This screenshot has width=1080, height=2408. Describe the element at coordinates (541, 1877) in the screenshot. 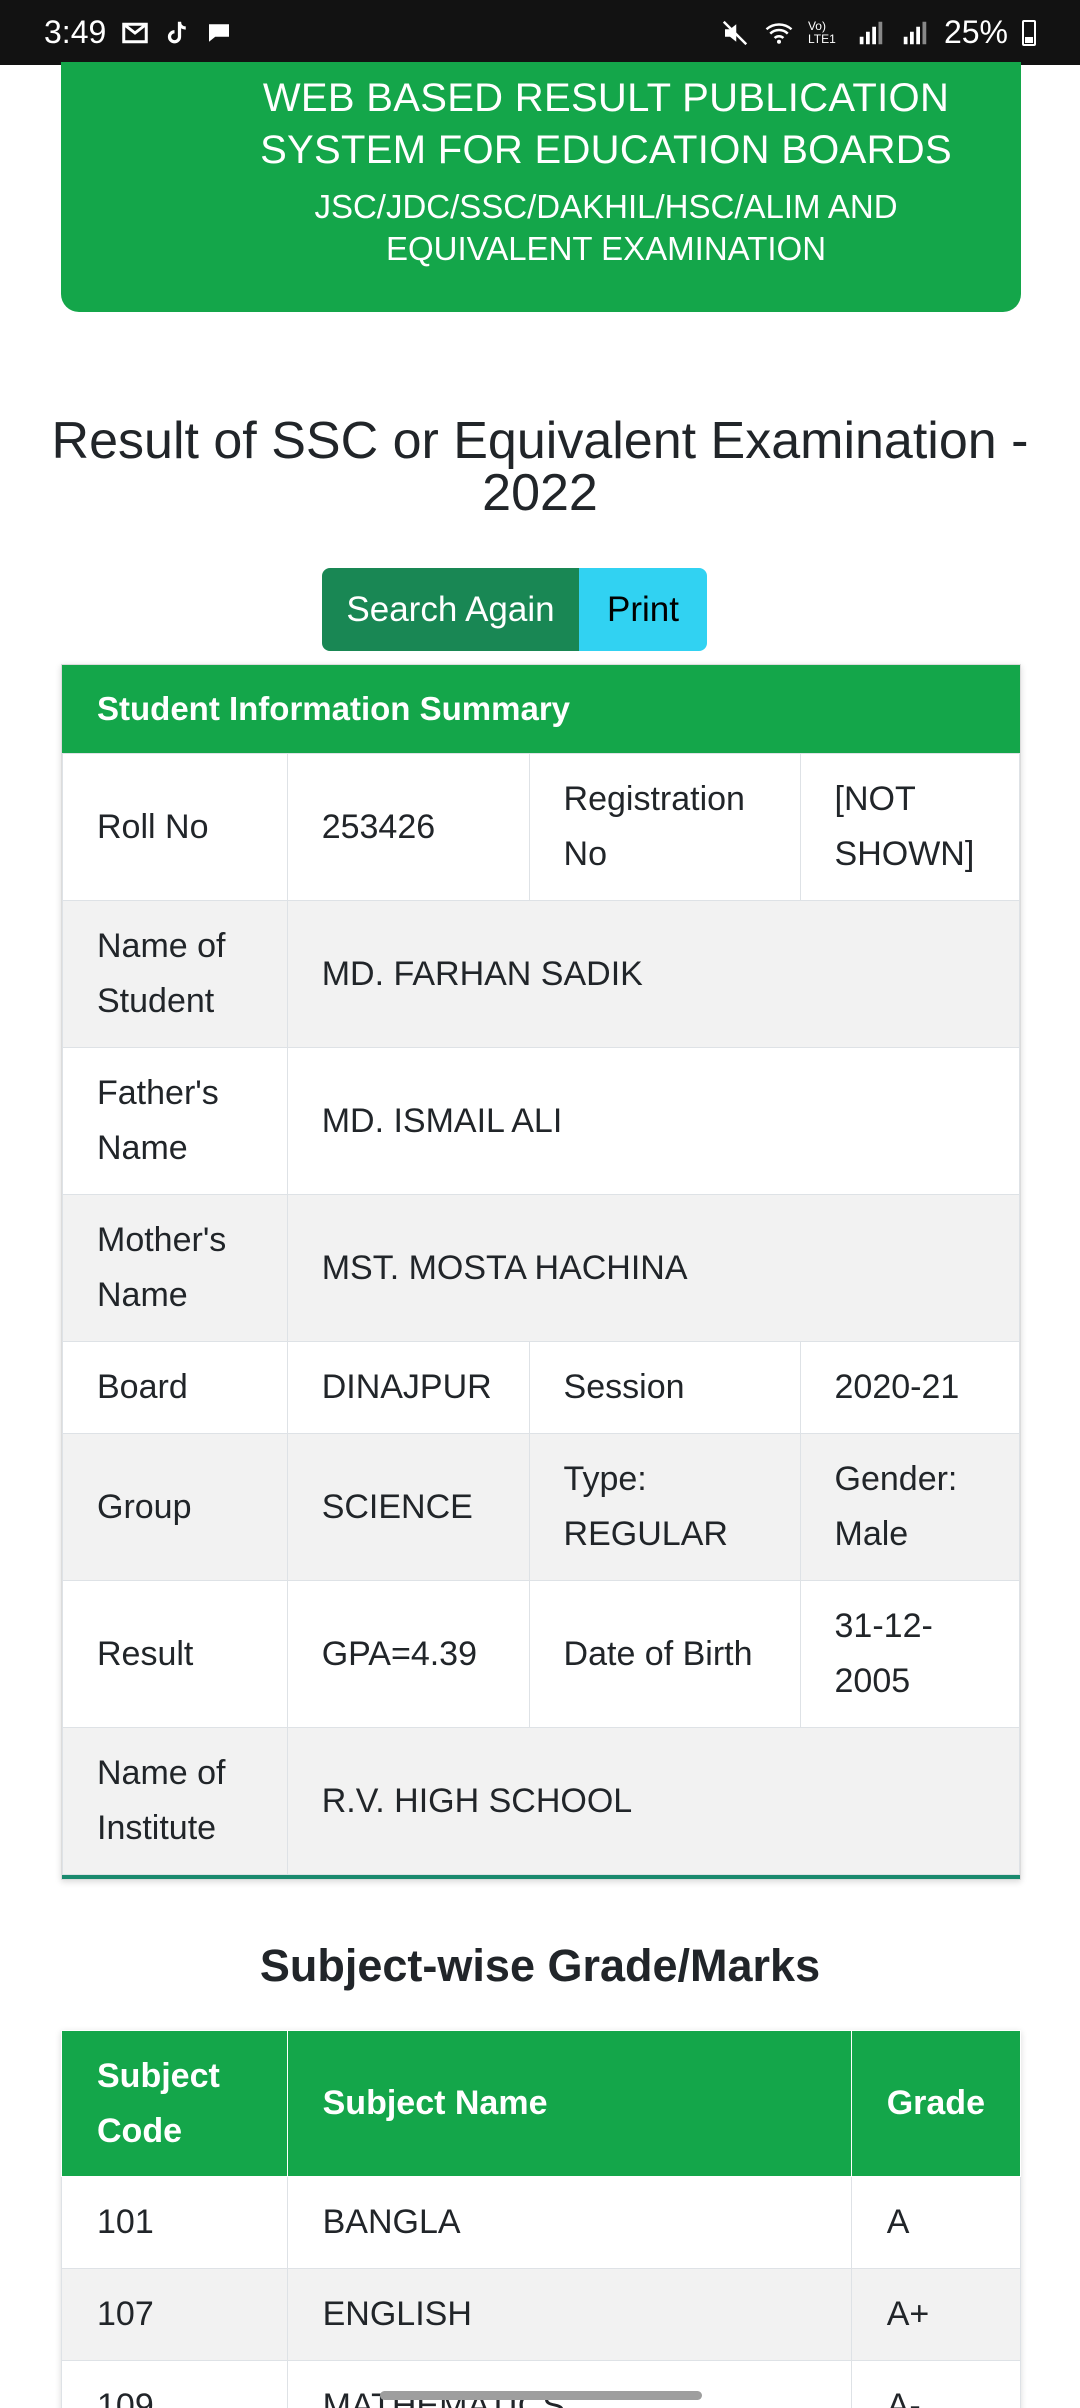

I see `card-bottom-border` at that location.